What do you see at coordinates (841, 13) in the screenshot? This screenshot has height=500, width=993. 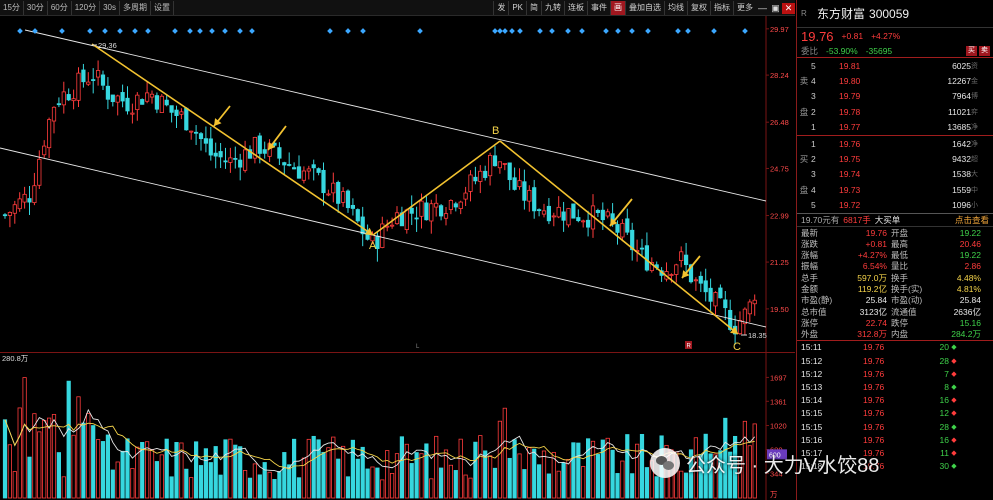 I see `stock-name: 东方财富` at bounding box center [841, 13].